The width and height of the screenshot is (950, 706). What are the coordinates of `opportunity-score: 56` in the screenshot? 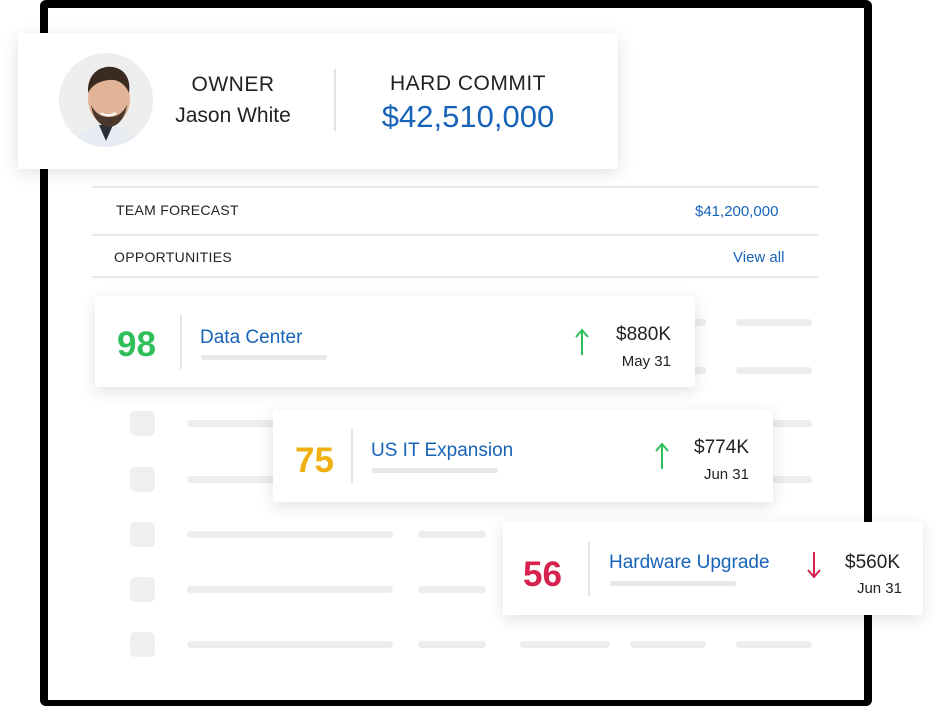 It's located at (542, 574).